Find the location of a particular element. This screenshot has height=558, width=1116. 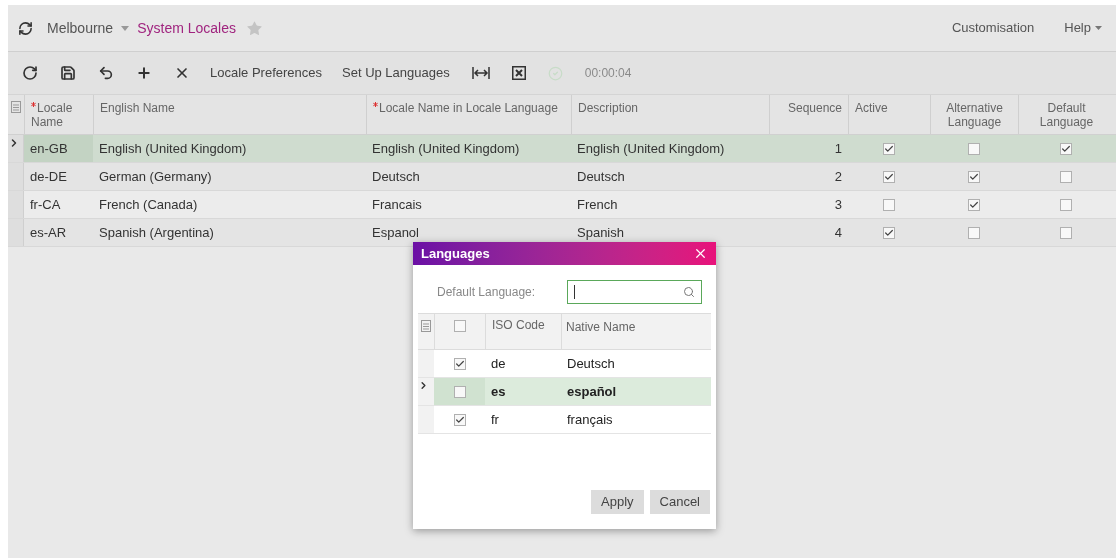

column-header: English Name is located at coordinates (229, 114).